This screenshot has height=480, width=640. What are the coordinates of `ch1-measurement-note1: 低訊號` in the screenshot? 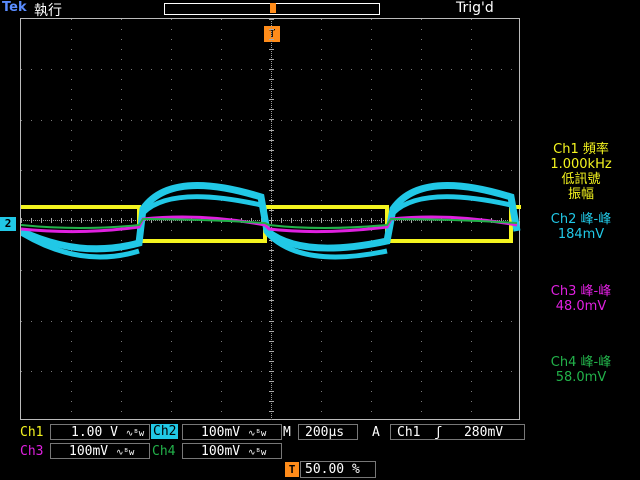 It's located at (581, 179).